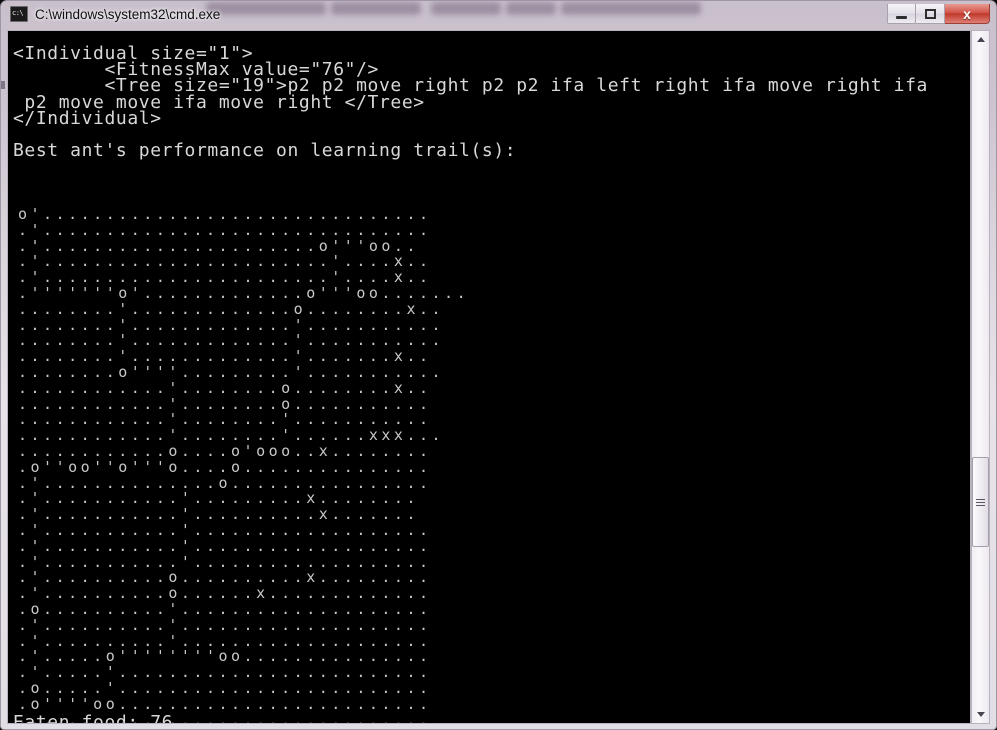 This screenshot has width=997, height=730. Describe the element at coordinates (93, 718) in the screenshot. I see `console-line: Eaten food: 76` at that location.